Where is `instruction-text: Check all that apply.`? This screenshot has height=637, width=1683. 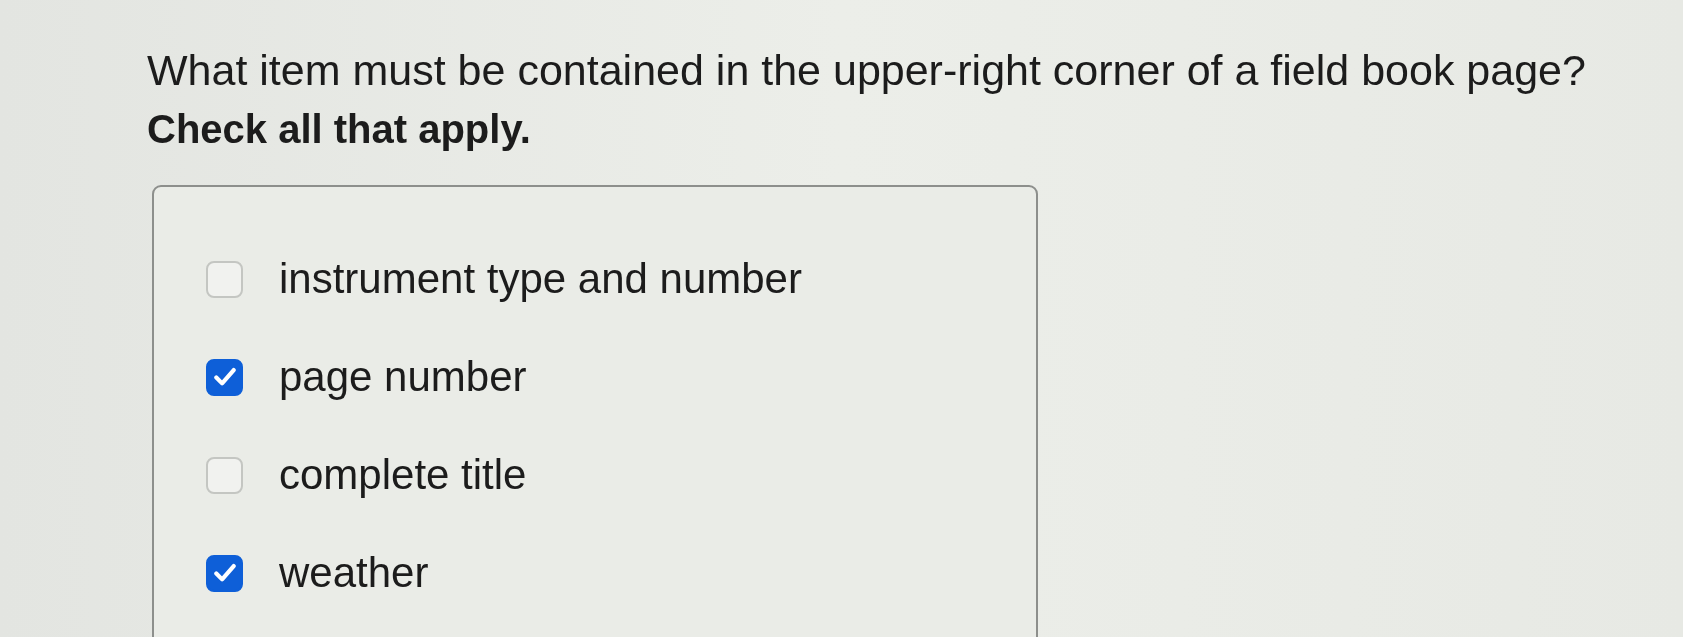 instruction-text: Check all that apply. is located at coordinates (339, 129).